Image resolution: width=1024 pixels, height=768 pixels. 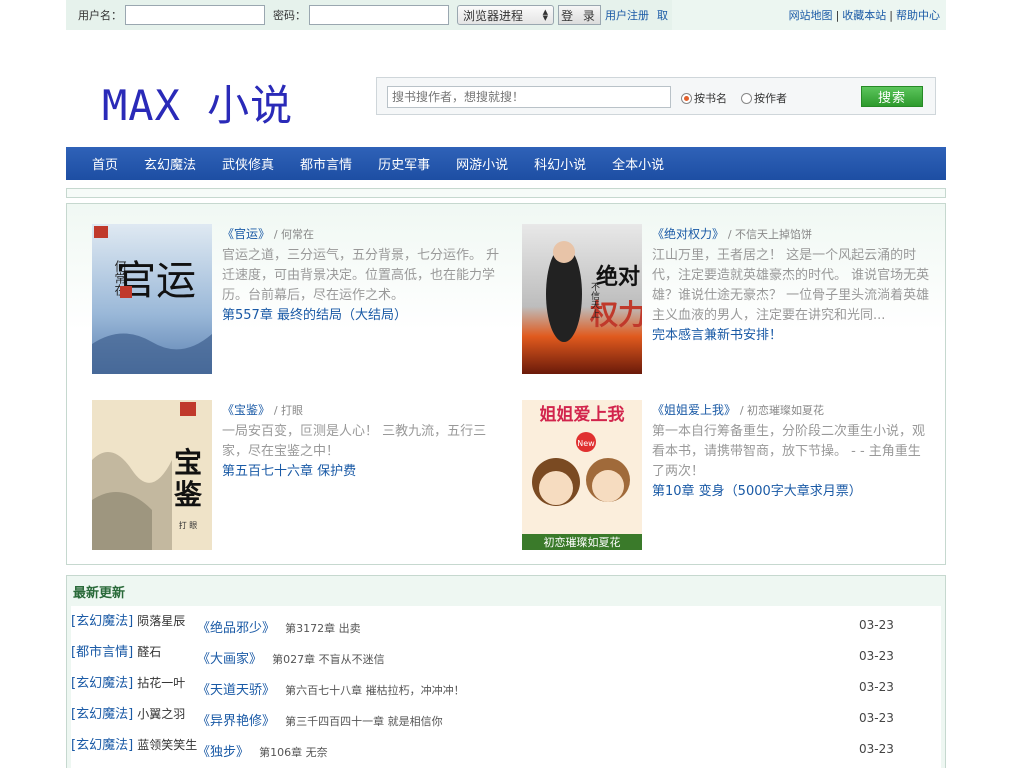 I want to click on category-link: [都市言情], so click(x=102, y=652).